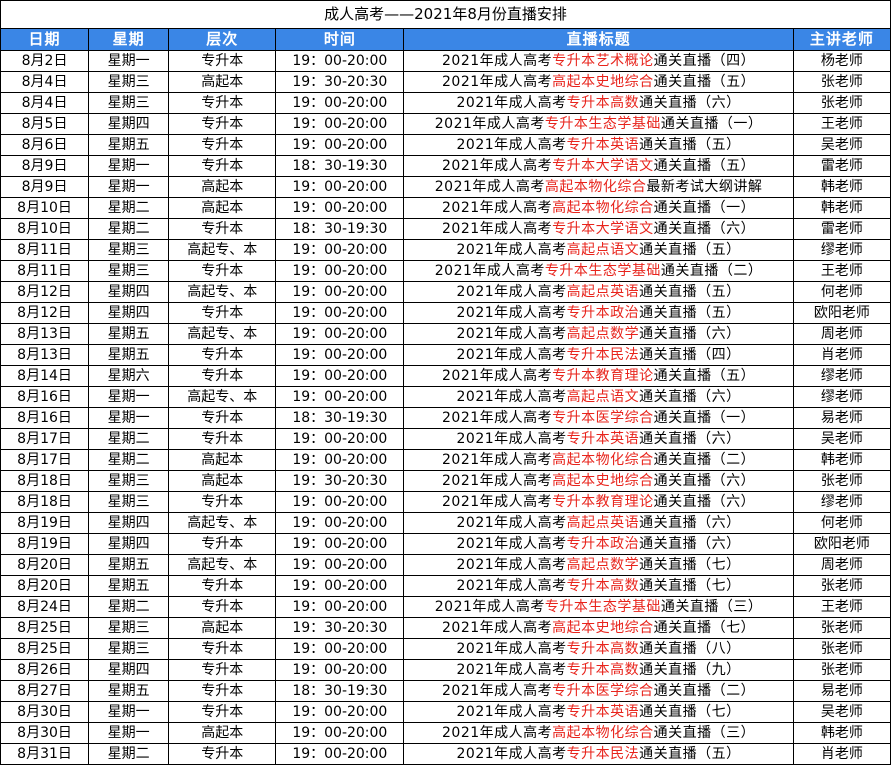 The width and height of the screenshot is (893, 765). I want to click on topic-cell: 2021年成人高考高起点语文通关直播（五）, so click(598, 250).